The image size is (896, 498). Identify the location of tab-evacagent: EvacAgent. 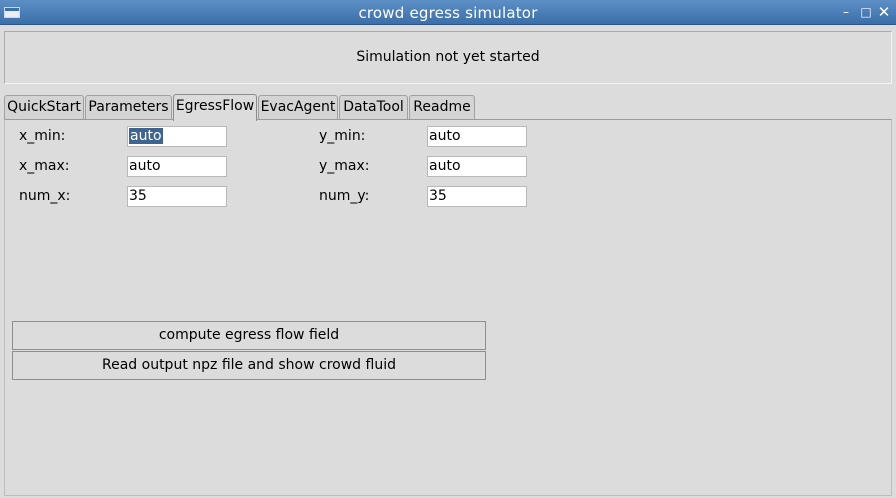
(298, 107).